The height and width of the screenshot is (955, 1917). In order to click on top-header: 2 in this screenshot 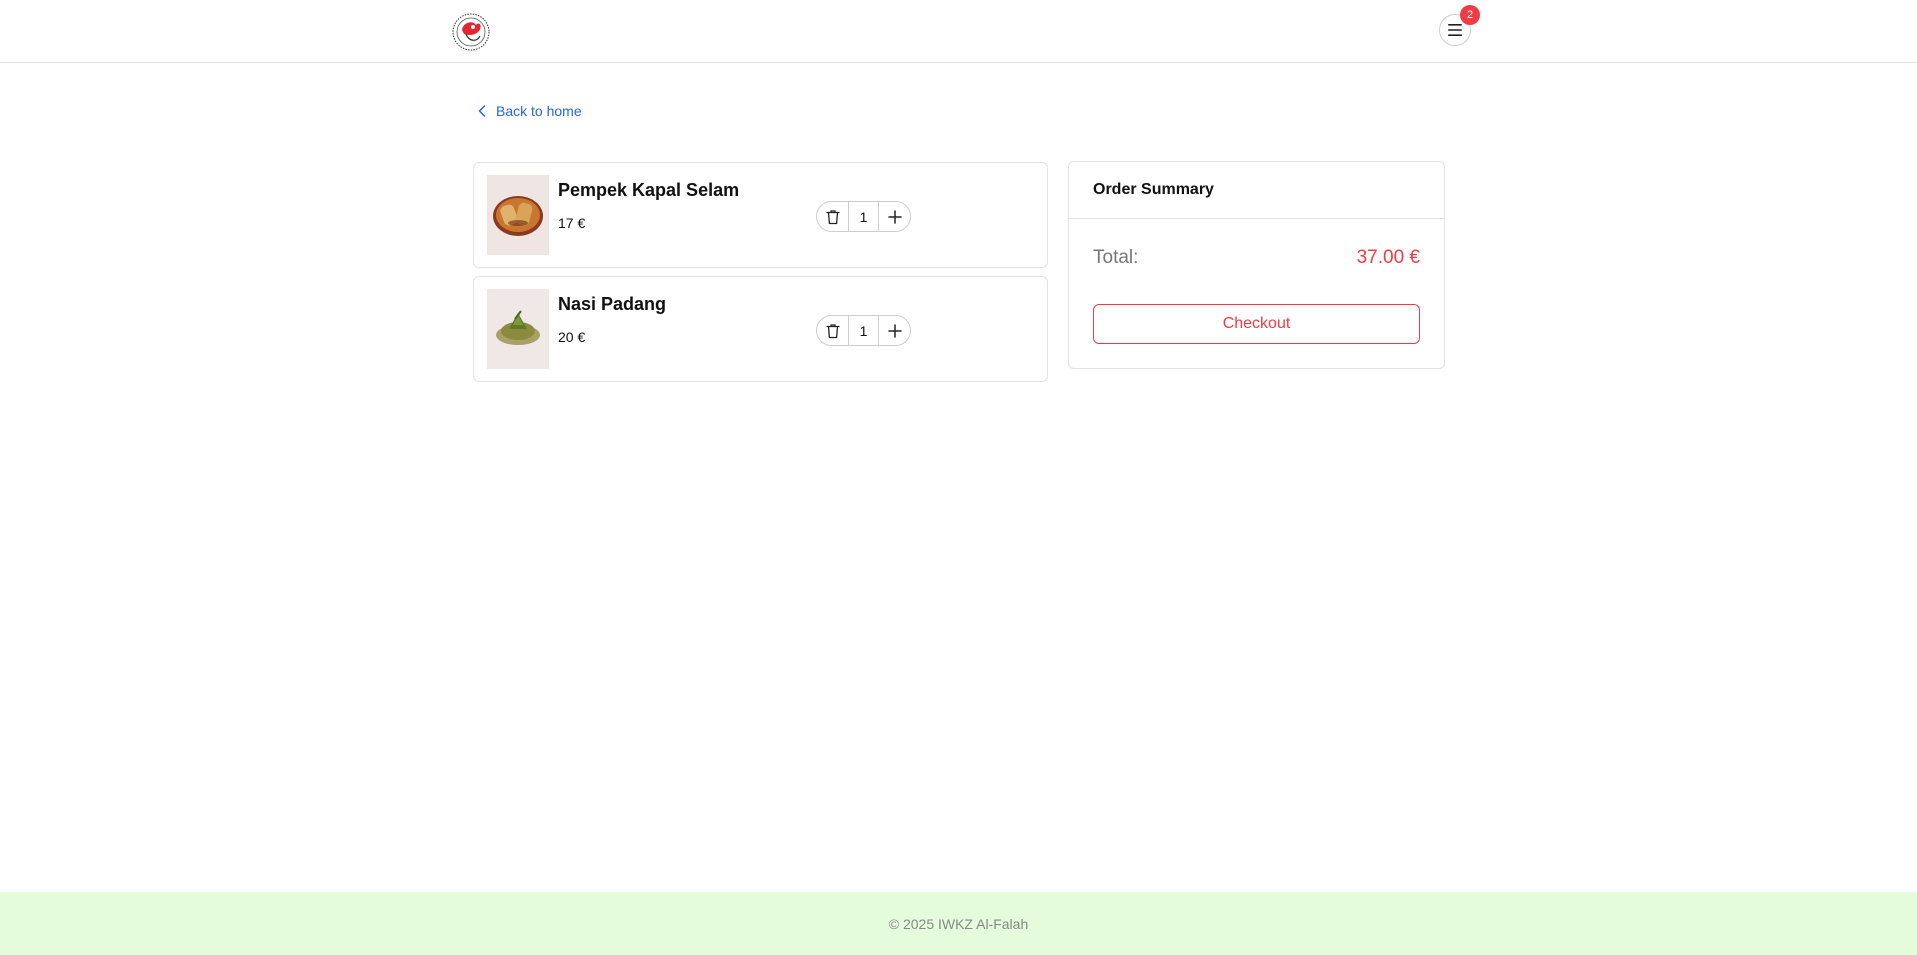, I will do `click(958, 31)`.